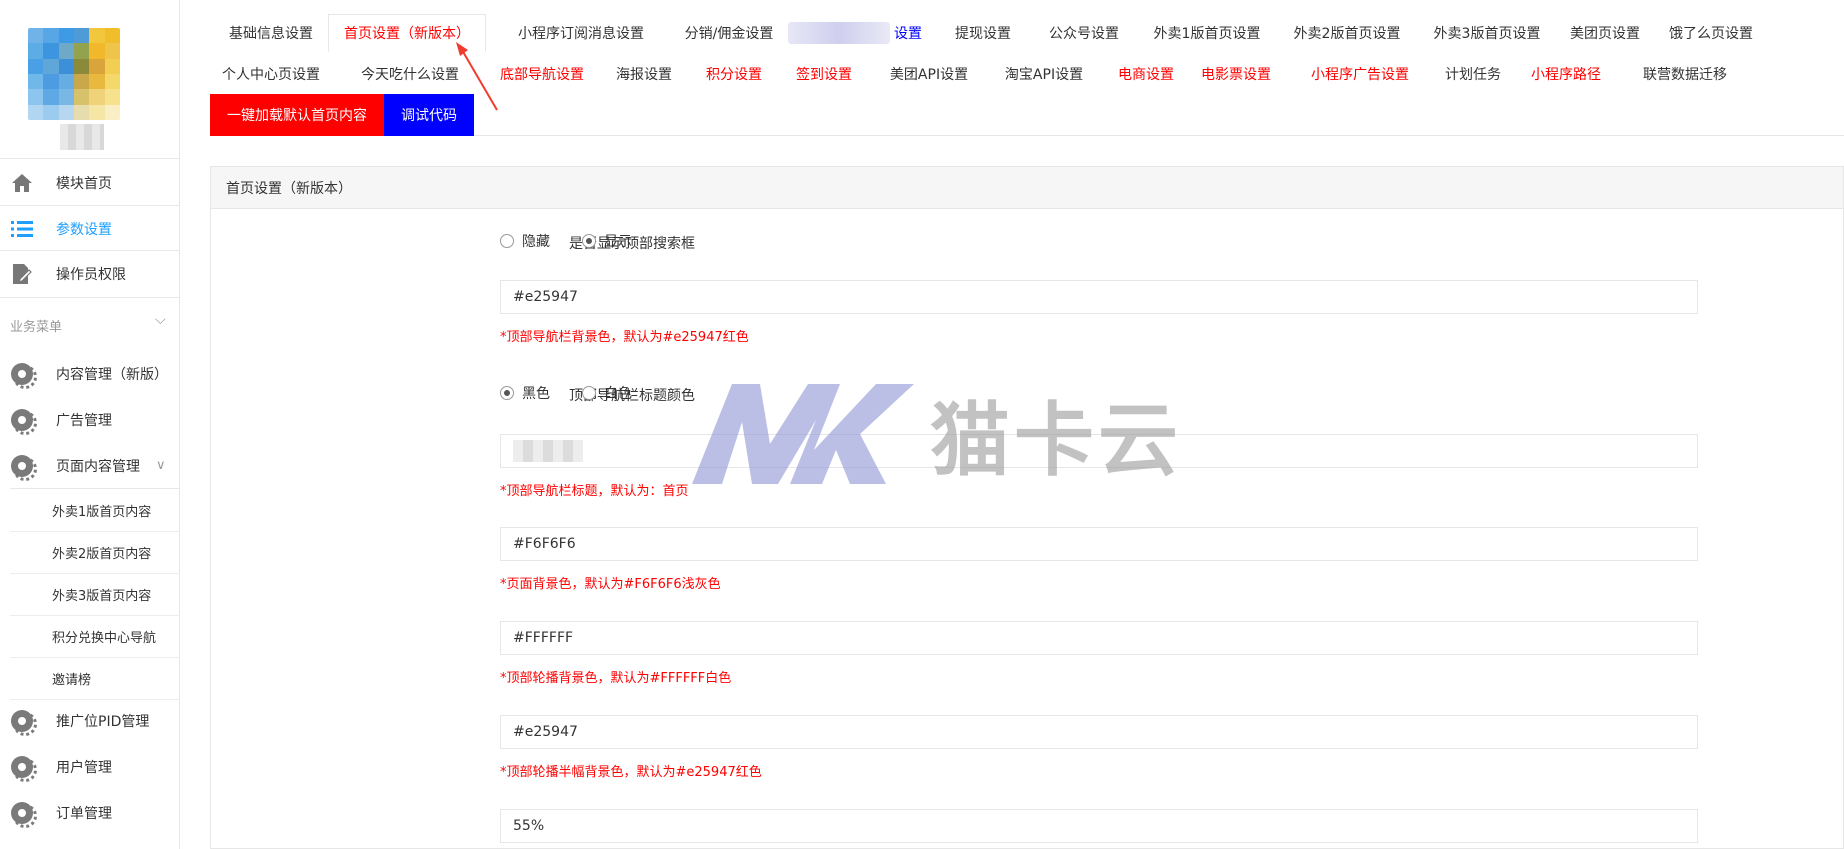 Image resolution: width=1844 pixels, height=849 pixels. I want to click on menu-item-page-content-management: 页面内容管理 ∨, so click(90, 465).